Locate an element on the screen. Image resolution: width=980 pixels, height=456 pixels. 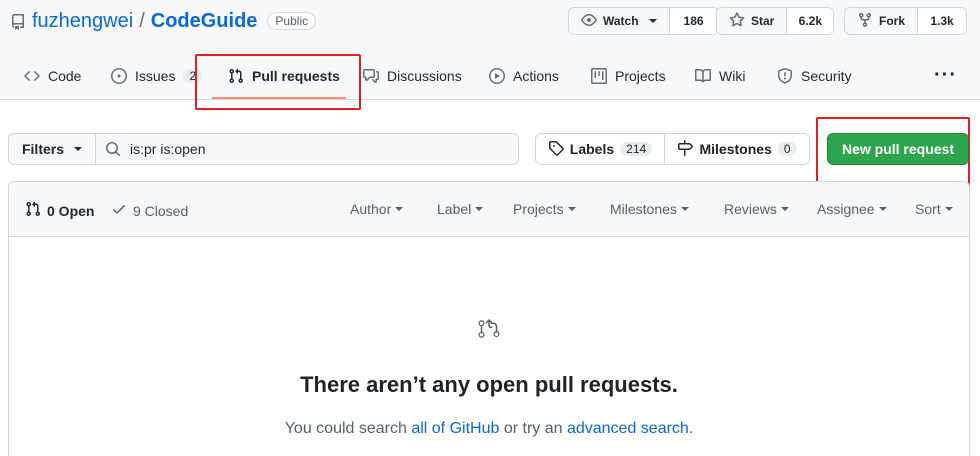
discussions-icon is located at coordinates (371, 76).